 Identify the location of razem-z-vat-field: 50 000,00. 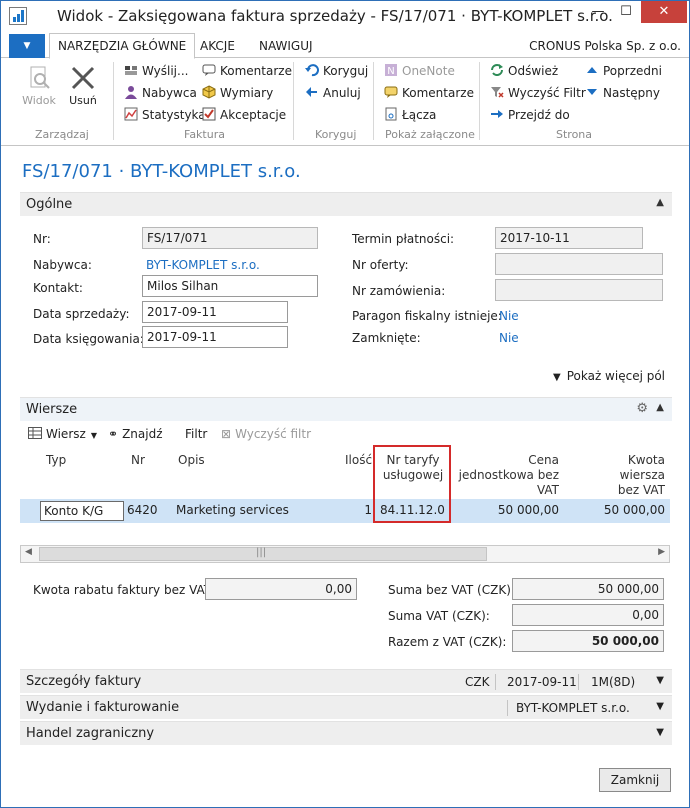
(588, 641).